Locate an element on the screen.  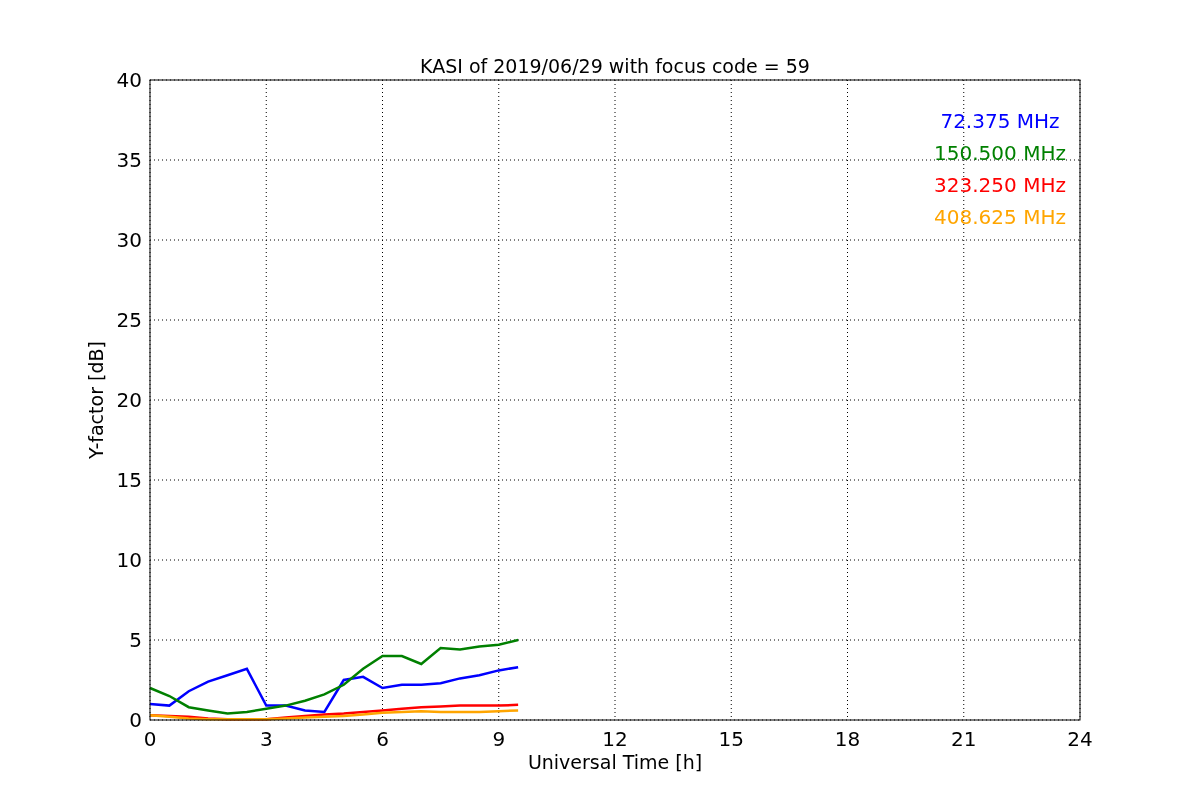
y-axis-label: Y-factor [dB] is located at coordinates (96, 400).